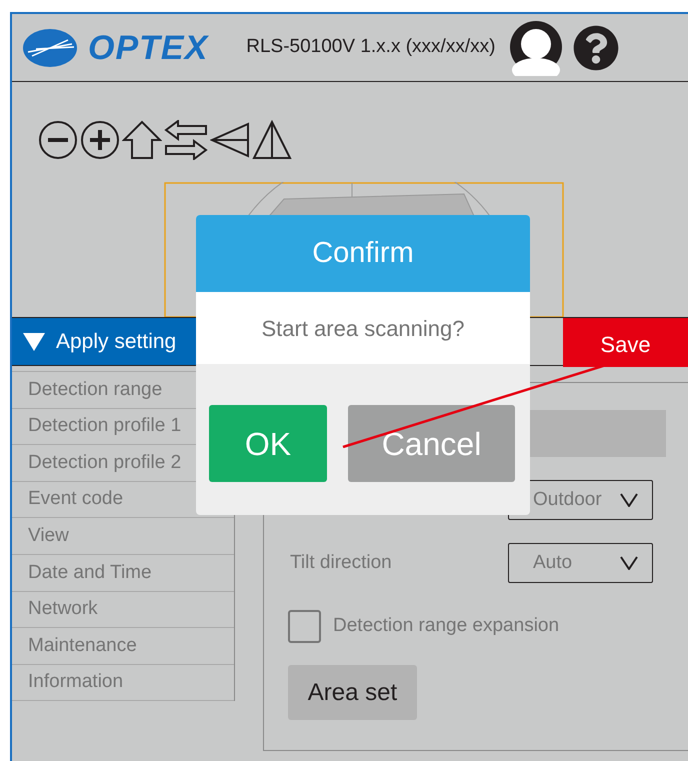 The image size is (688, 761). Describe the element at coordinates (446, 626) in the screenshot. I see `checkbox-label: Detection range expansion` at that location.